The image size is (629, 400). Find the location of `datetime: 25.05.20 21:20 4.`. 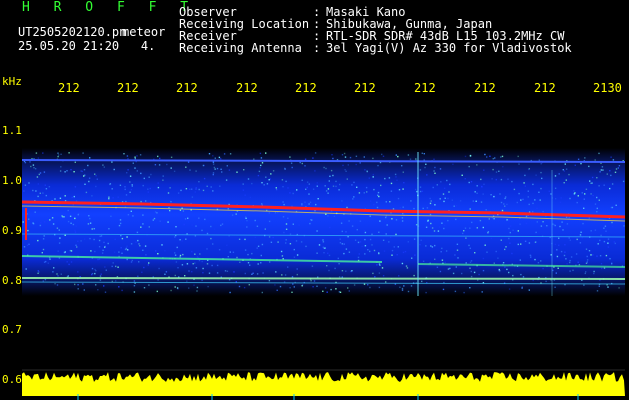

datetime: 25.05.20 21:20 4. is located at coordinates (86, 46).